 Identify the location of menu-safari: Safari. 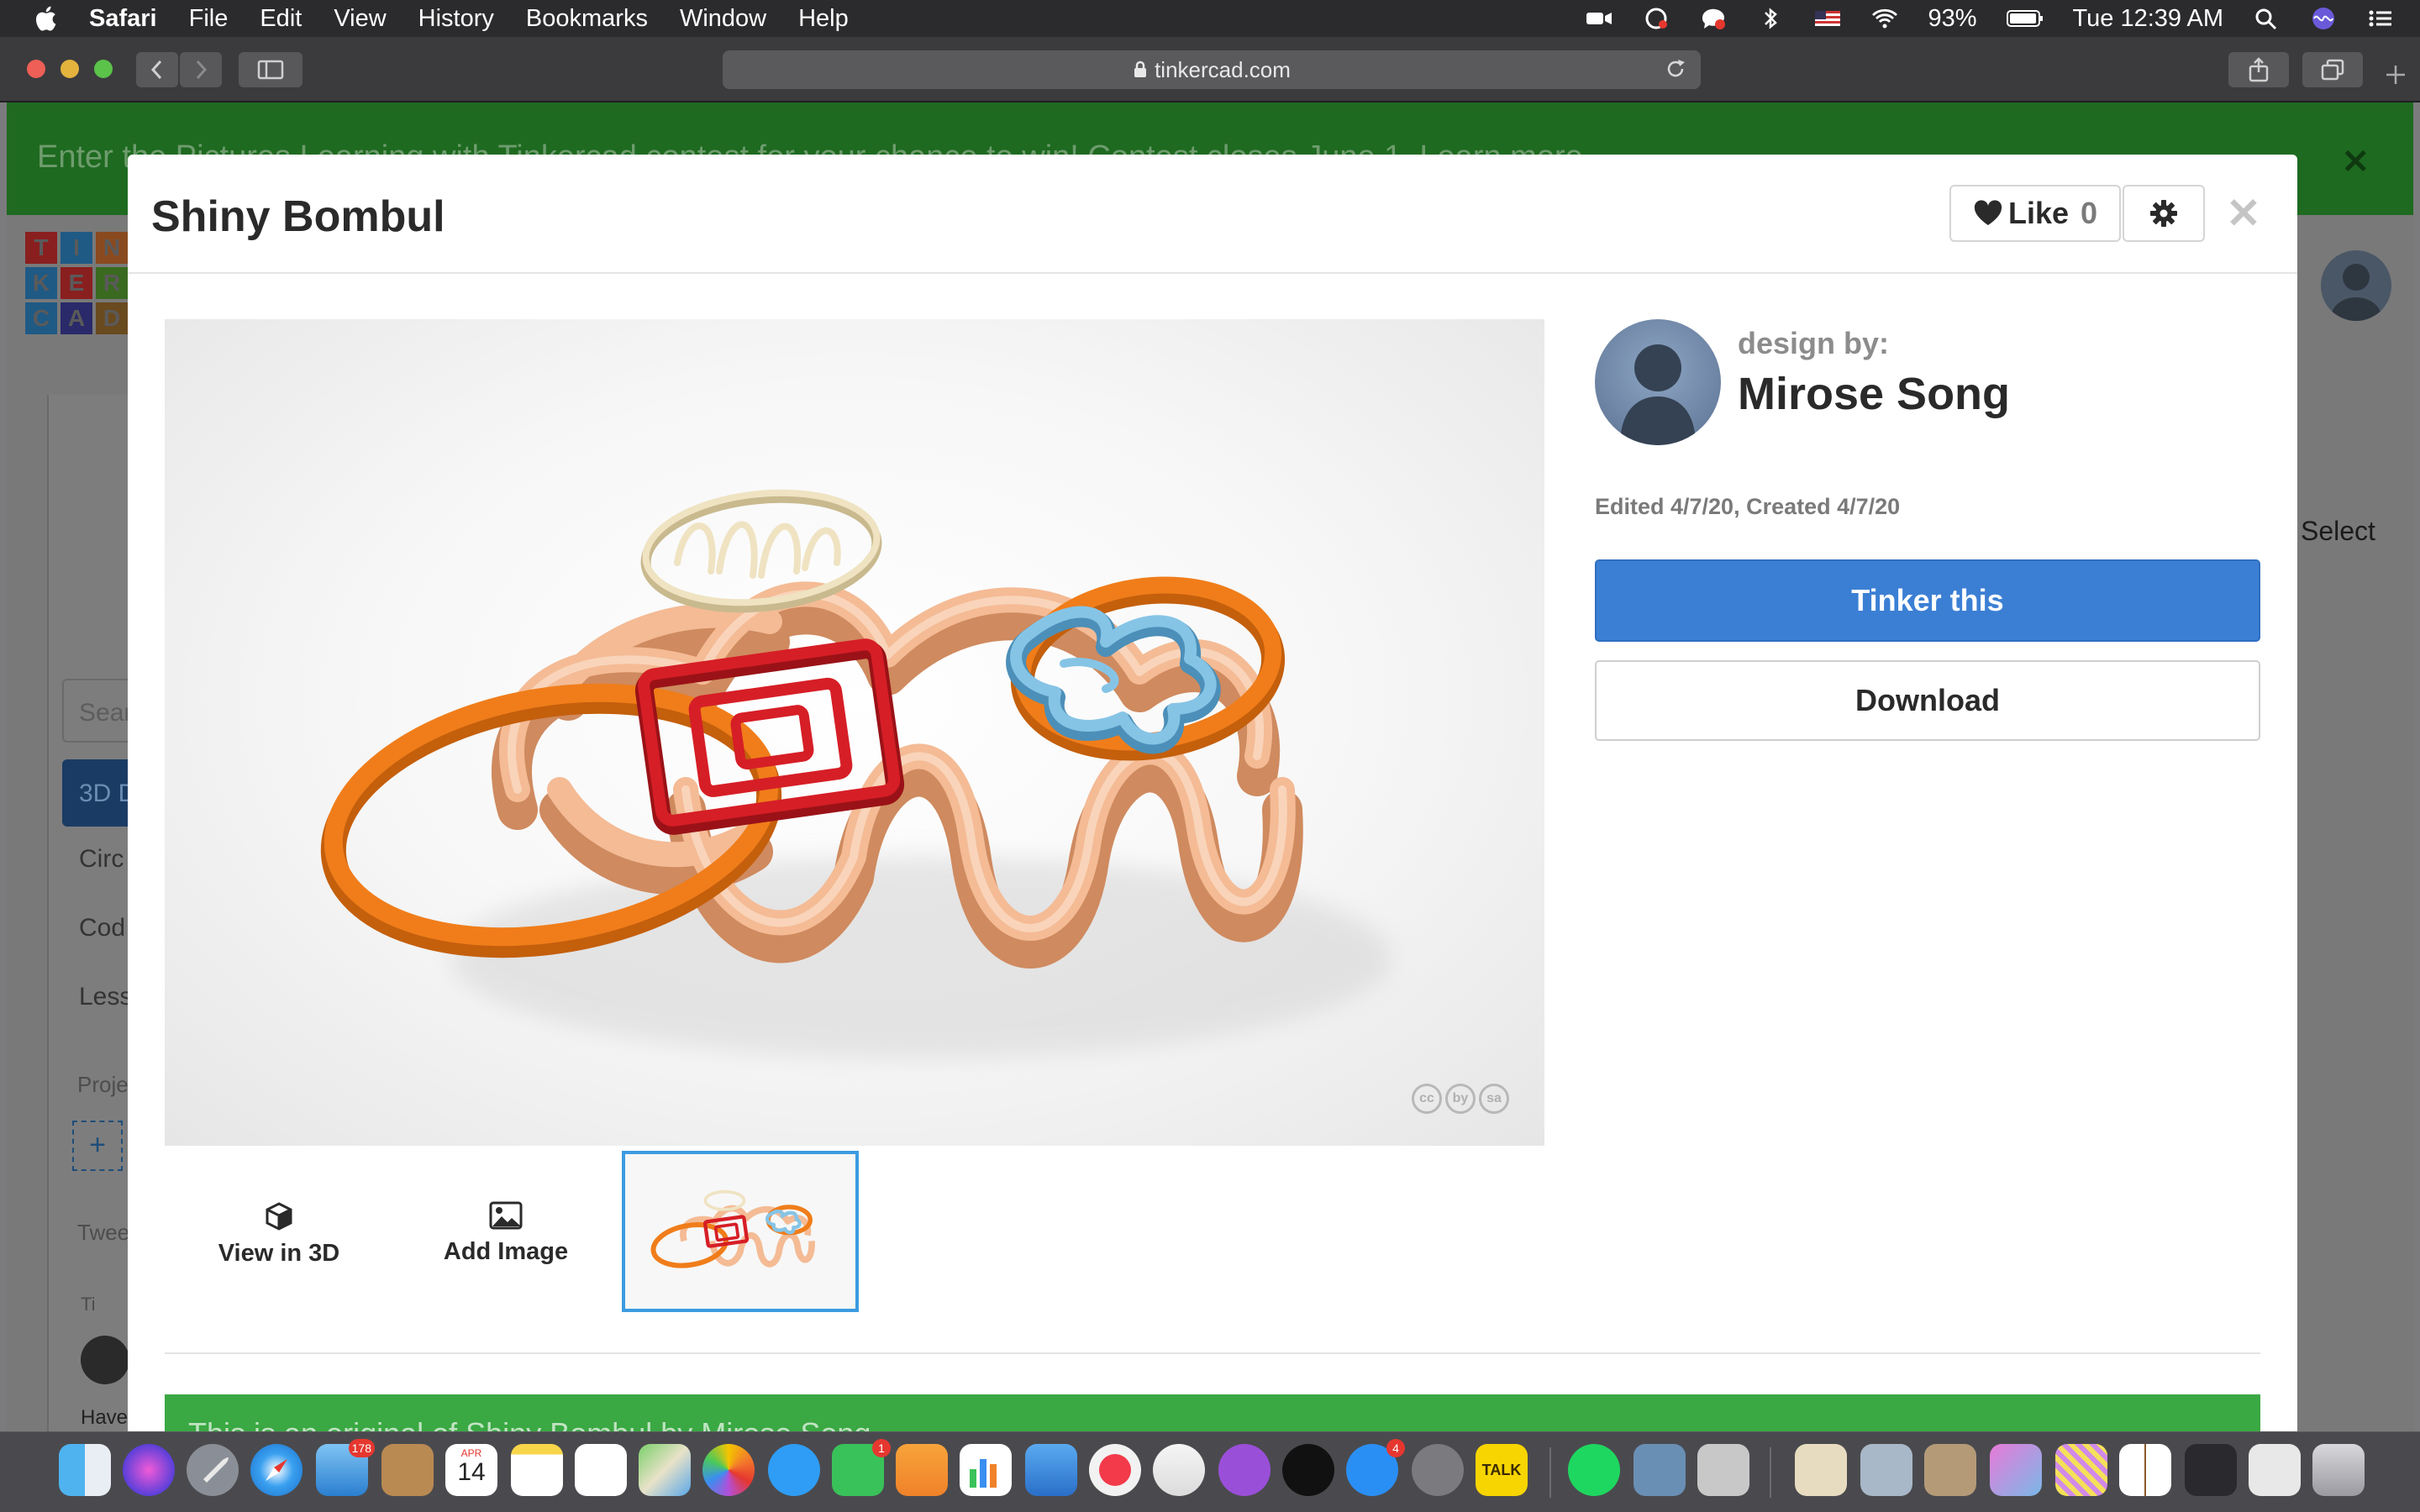
(123, 19).